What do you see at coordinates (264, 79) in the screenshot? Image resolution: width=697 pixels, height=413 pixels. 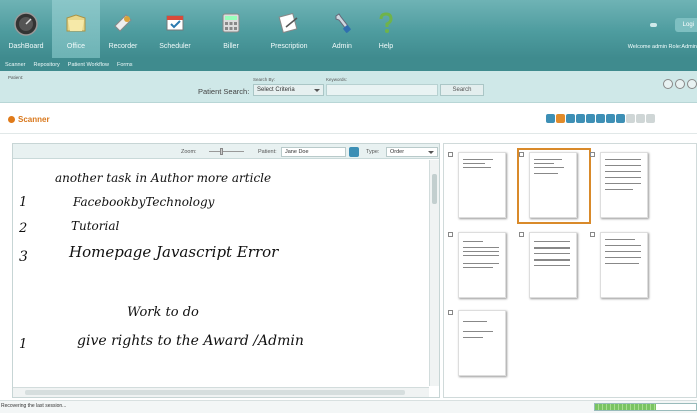 I see `search-by-label: Search By:` at bounding box center [264, 79].